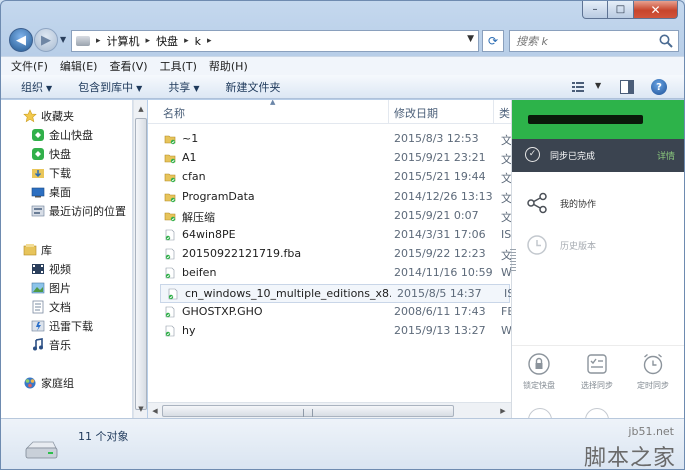 This screenshot has height=470, width=685. Describe the element at coordinates (659, 87) in the screenshot. I see `help-icon: ?` at that location.